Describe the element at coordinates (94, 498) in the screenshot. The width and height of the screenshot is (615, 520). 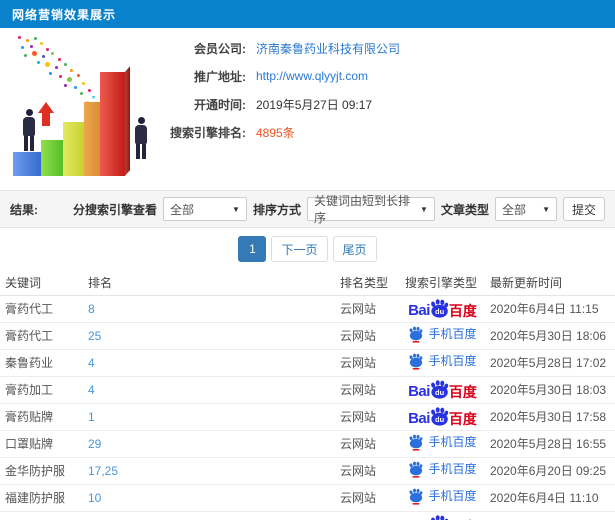
I see `rank-link: 10` at that location.